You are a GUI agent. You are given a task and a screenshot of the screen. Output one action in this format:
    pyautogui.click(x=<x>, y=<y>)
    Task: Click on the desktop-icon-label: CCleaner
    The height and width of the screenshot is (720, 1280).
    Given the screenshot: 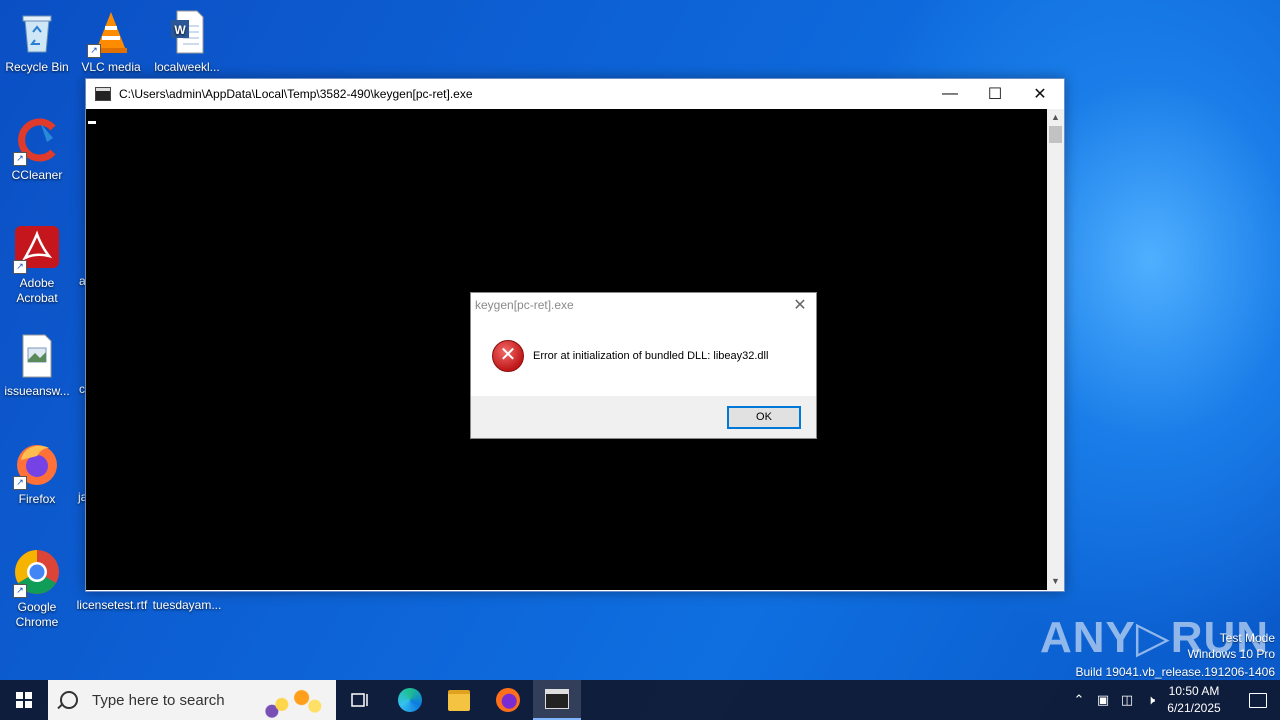 What is the action you would take?
    pyautogui.click(x=37, y=175)
    